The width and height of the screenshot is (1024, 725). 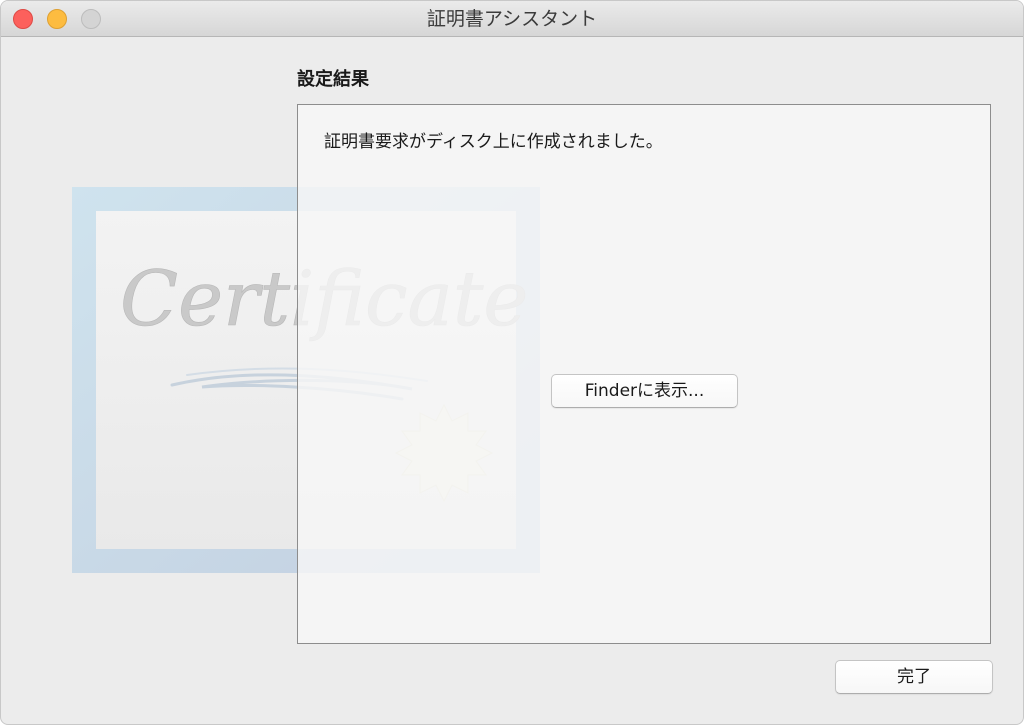 What do you see at coordinates (914, 677) in the screenshot?
I see `done-button: 完了` at bounding box center [914, 677].